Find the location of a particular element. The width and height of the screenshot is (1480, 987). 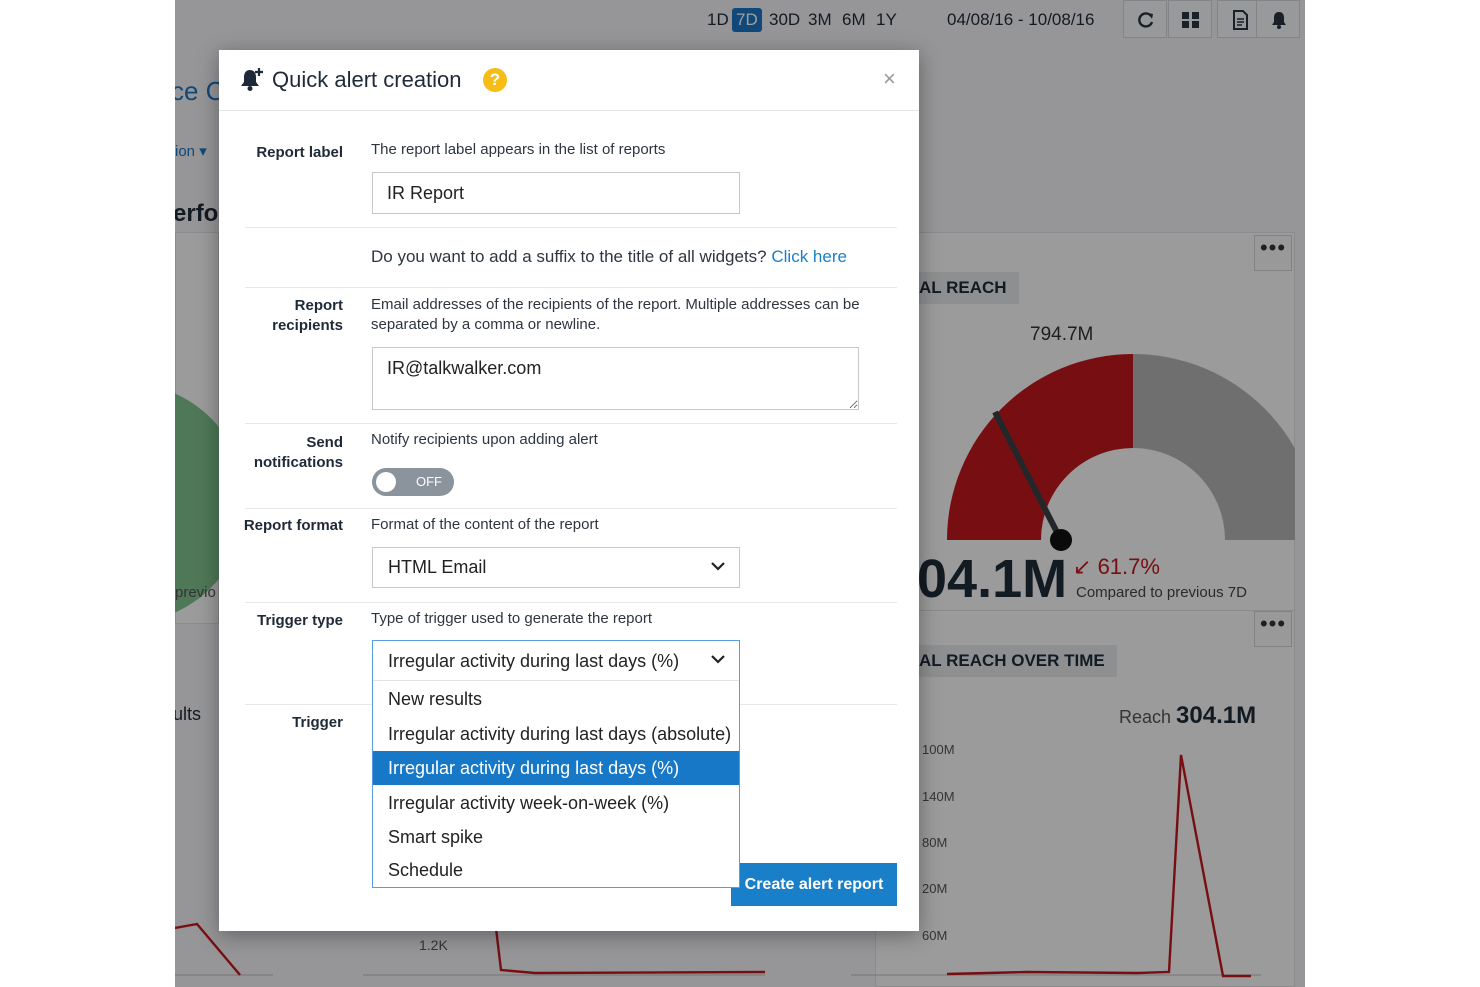

modal-header: Quick alert creation ? × is located at coordinates (569, 80).